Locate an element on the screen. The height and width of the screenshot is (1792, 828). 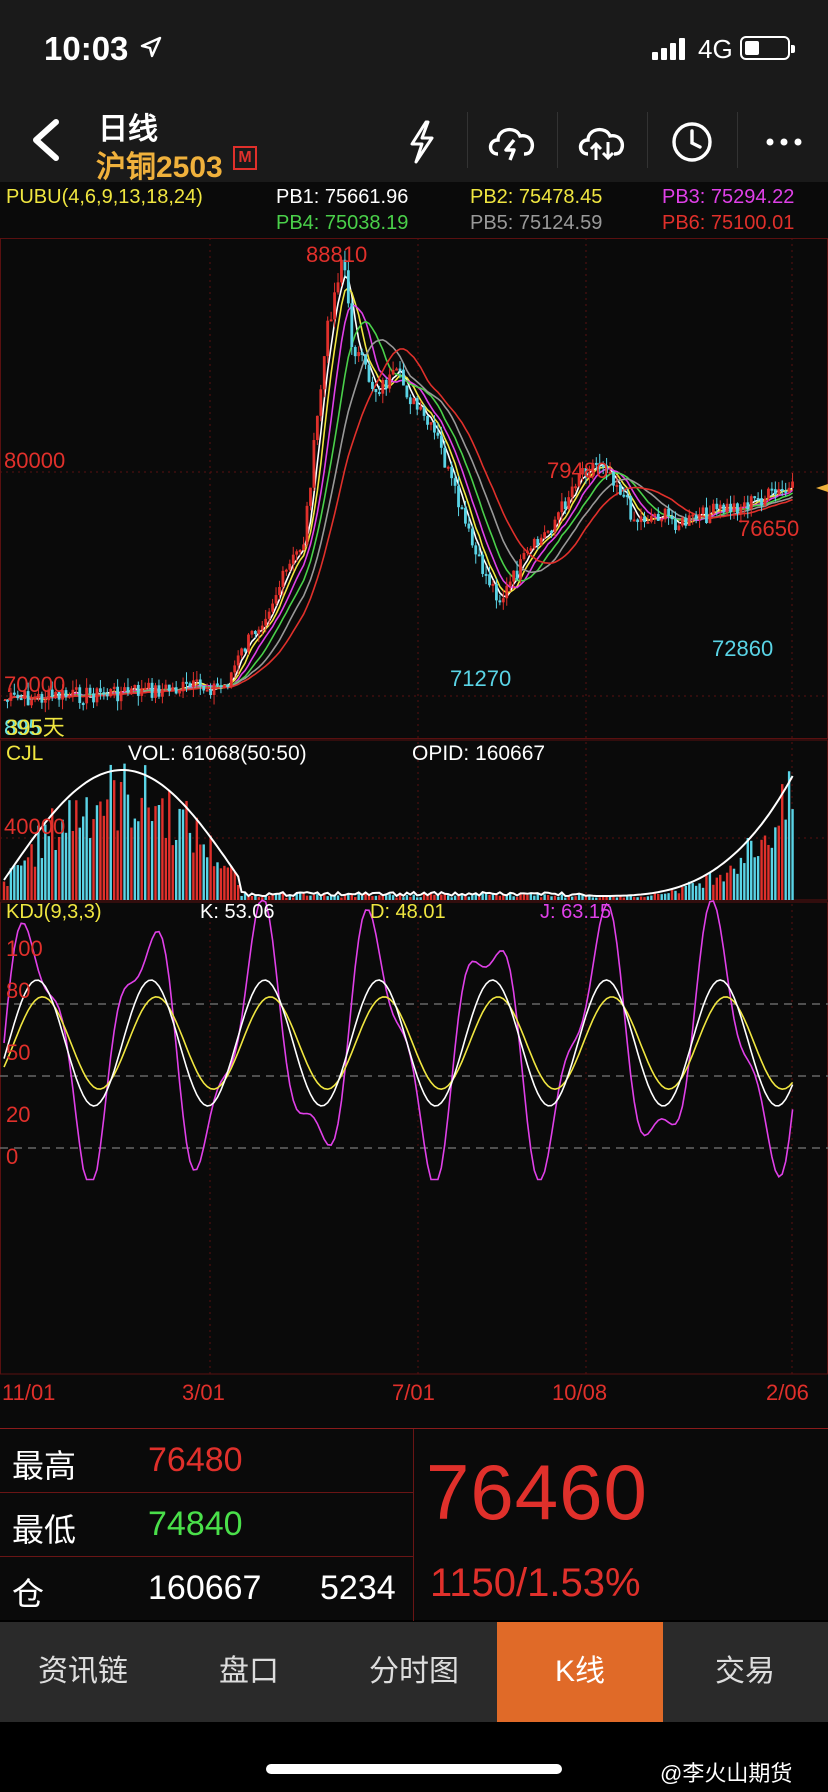
pb5-value: PB5: 75124.59 is located at coordinates (536, 223).